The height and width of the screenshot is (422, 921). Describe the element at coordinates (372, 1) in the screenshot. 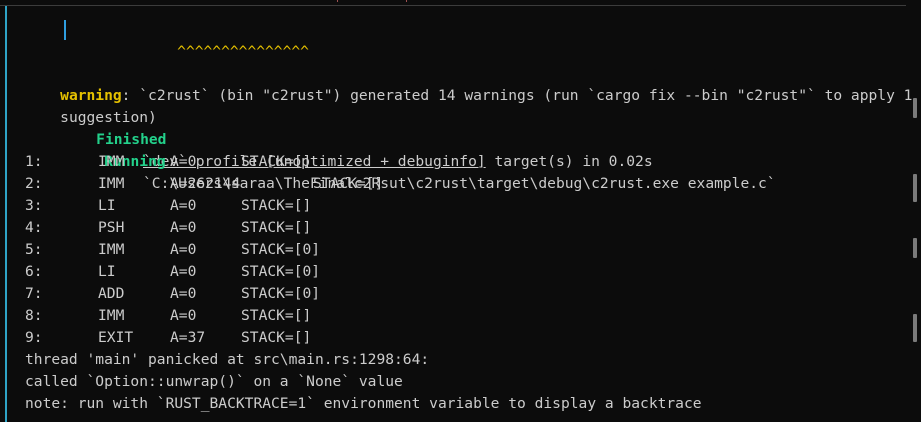

I see `active-tab-indicator` at that location.